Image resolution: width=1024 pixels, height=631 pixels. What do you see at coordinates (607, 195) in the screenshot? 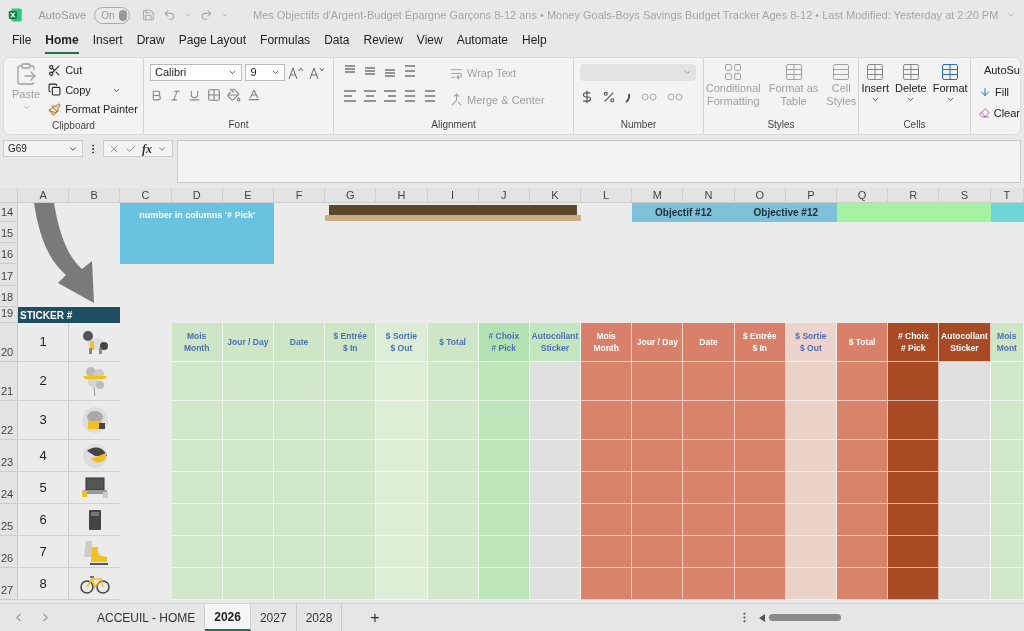
I see `column-letter: L` at bounding box center [607, 195].